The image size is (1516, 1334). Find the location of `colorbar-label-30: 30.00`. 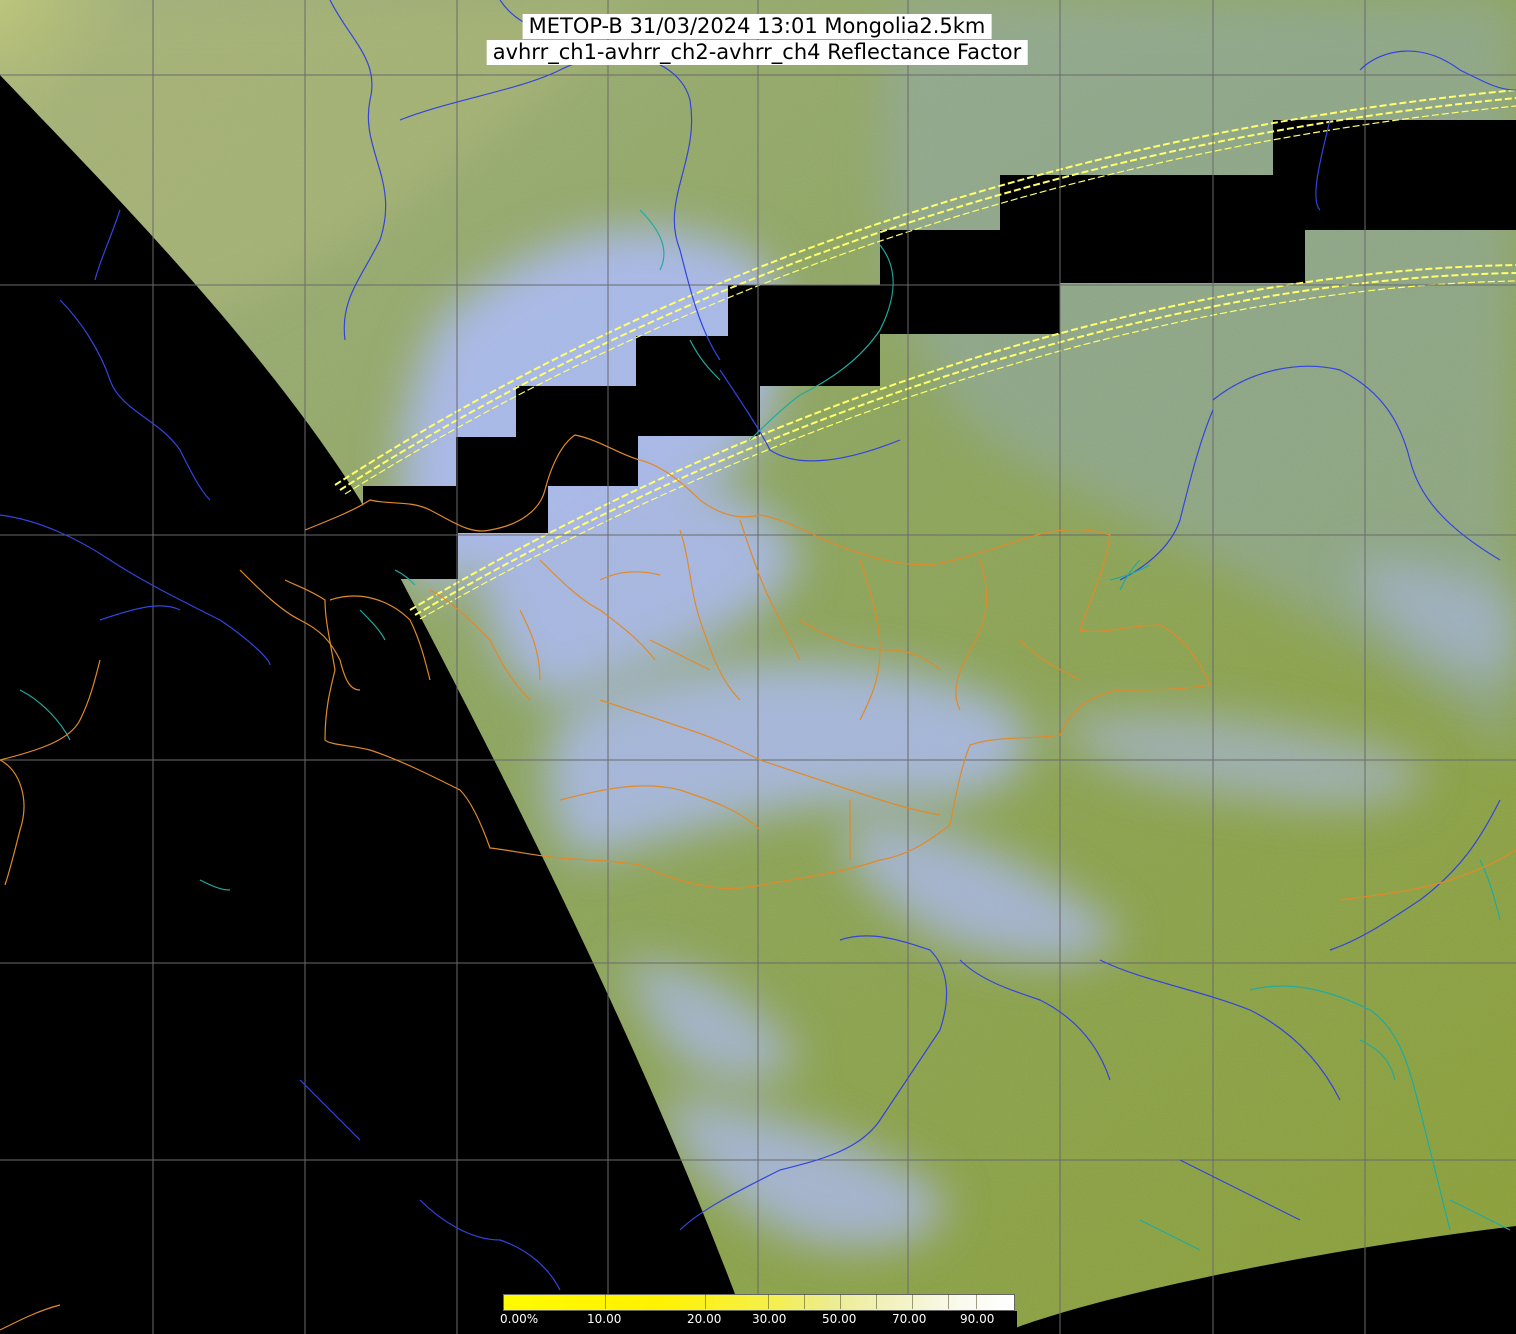

colorbar-label-30: 30.00 is located at coordinates (769, 1319).